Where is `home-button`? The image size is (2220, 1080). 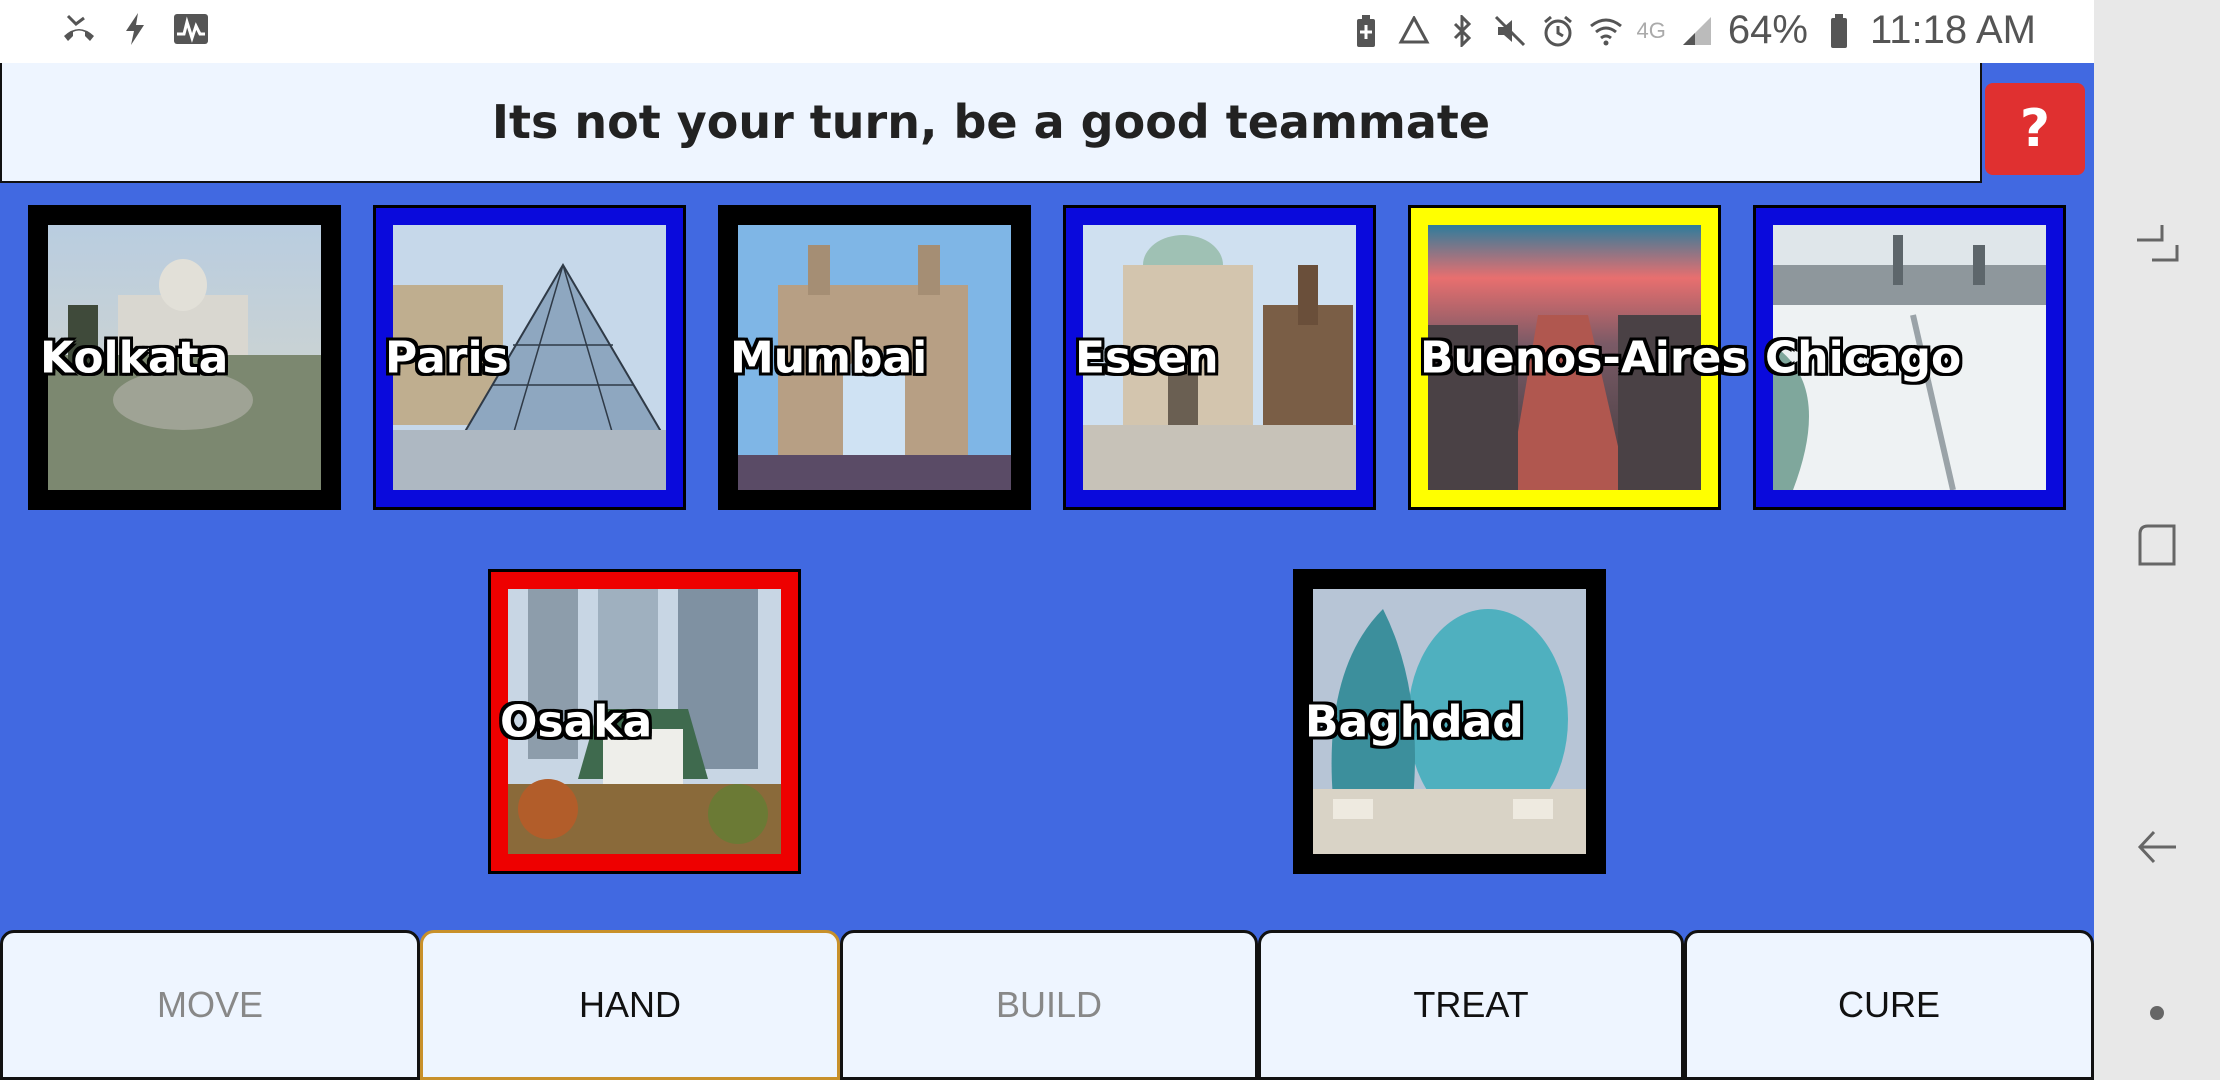
home-button is located at coordinates (2157, 545).